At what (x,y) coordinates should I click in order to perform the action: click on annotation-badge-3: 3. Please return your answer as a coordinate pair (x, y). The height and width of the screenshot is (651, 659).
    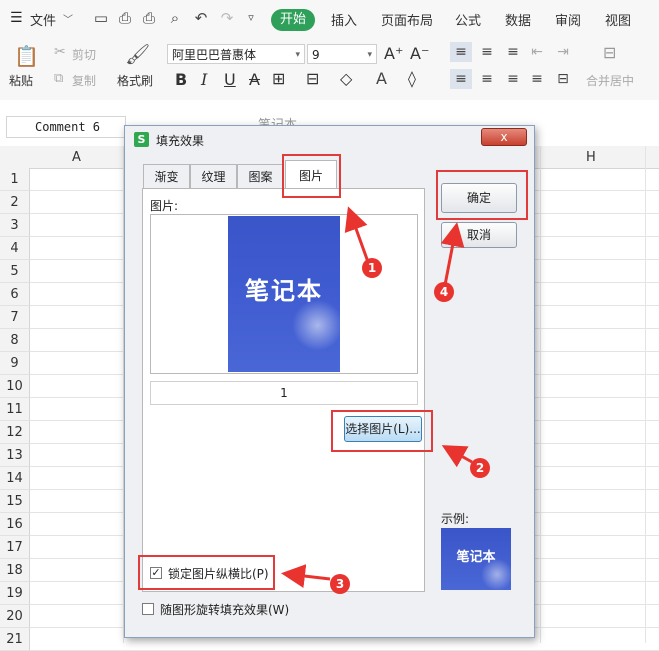
    Looking at the image, I should click on (340, 584).